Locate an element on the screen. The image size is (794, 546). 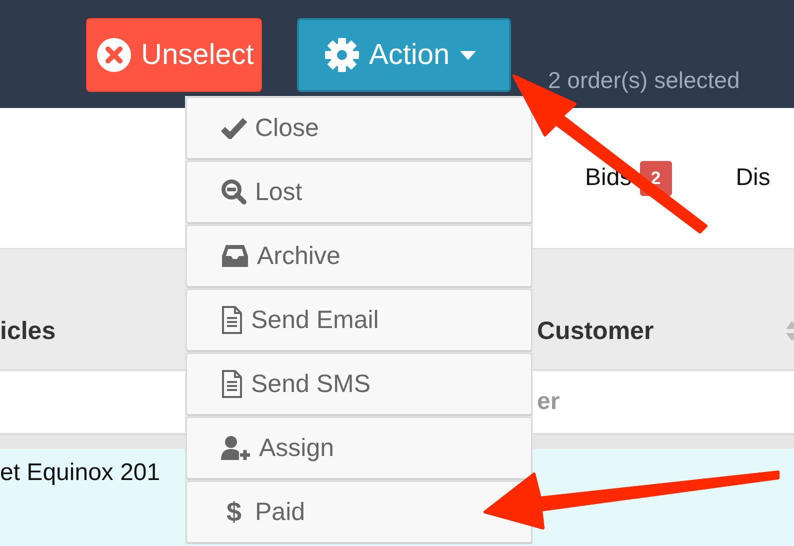
menu-item: Close is located at coordinates (359, 128).